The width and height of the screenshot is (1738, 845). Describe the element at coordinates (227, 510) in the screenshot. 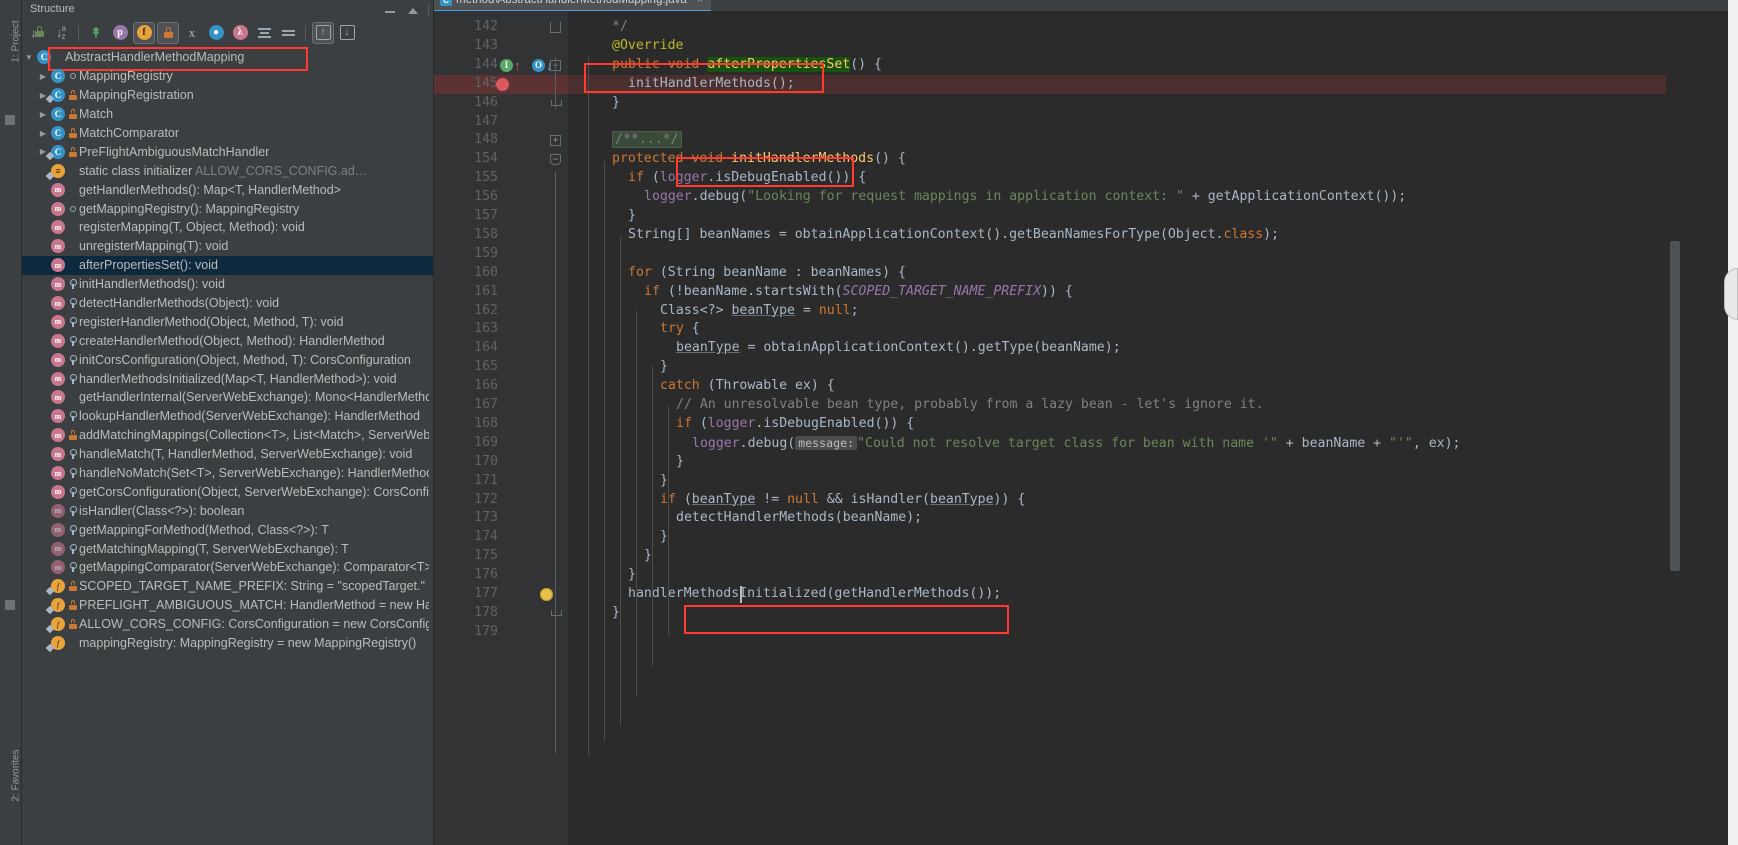

I see `tree-item-method: m isHandler(Class<?>): boolean` at that location.